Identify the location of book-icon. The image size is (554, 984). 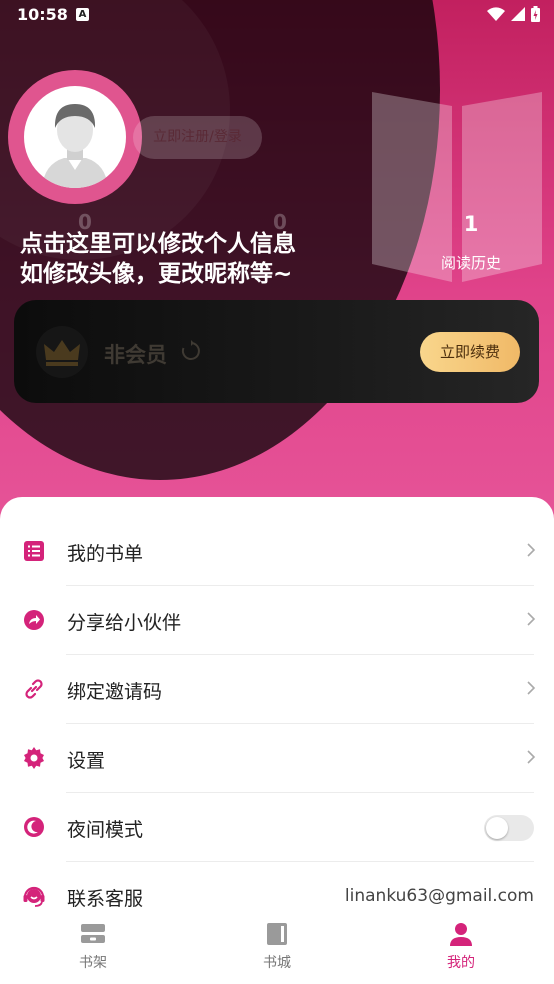
(277, 934).